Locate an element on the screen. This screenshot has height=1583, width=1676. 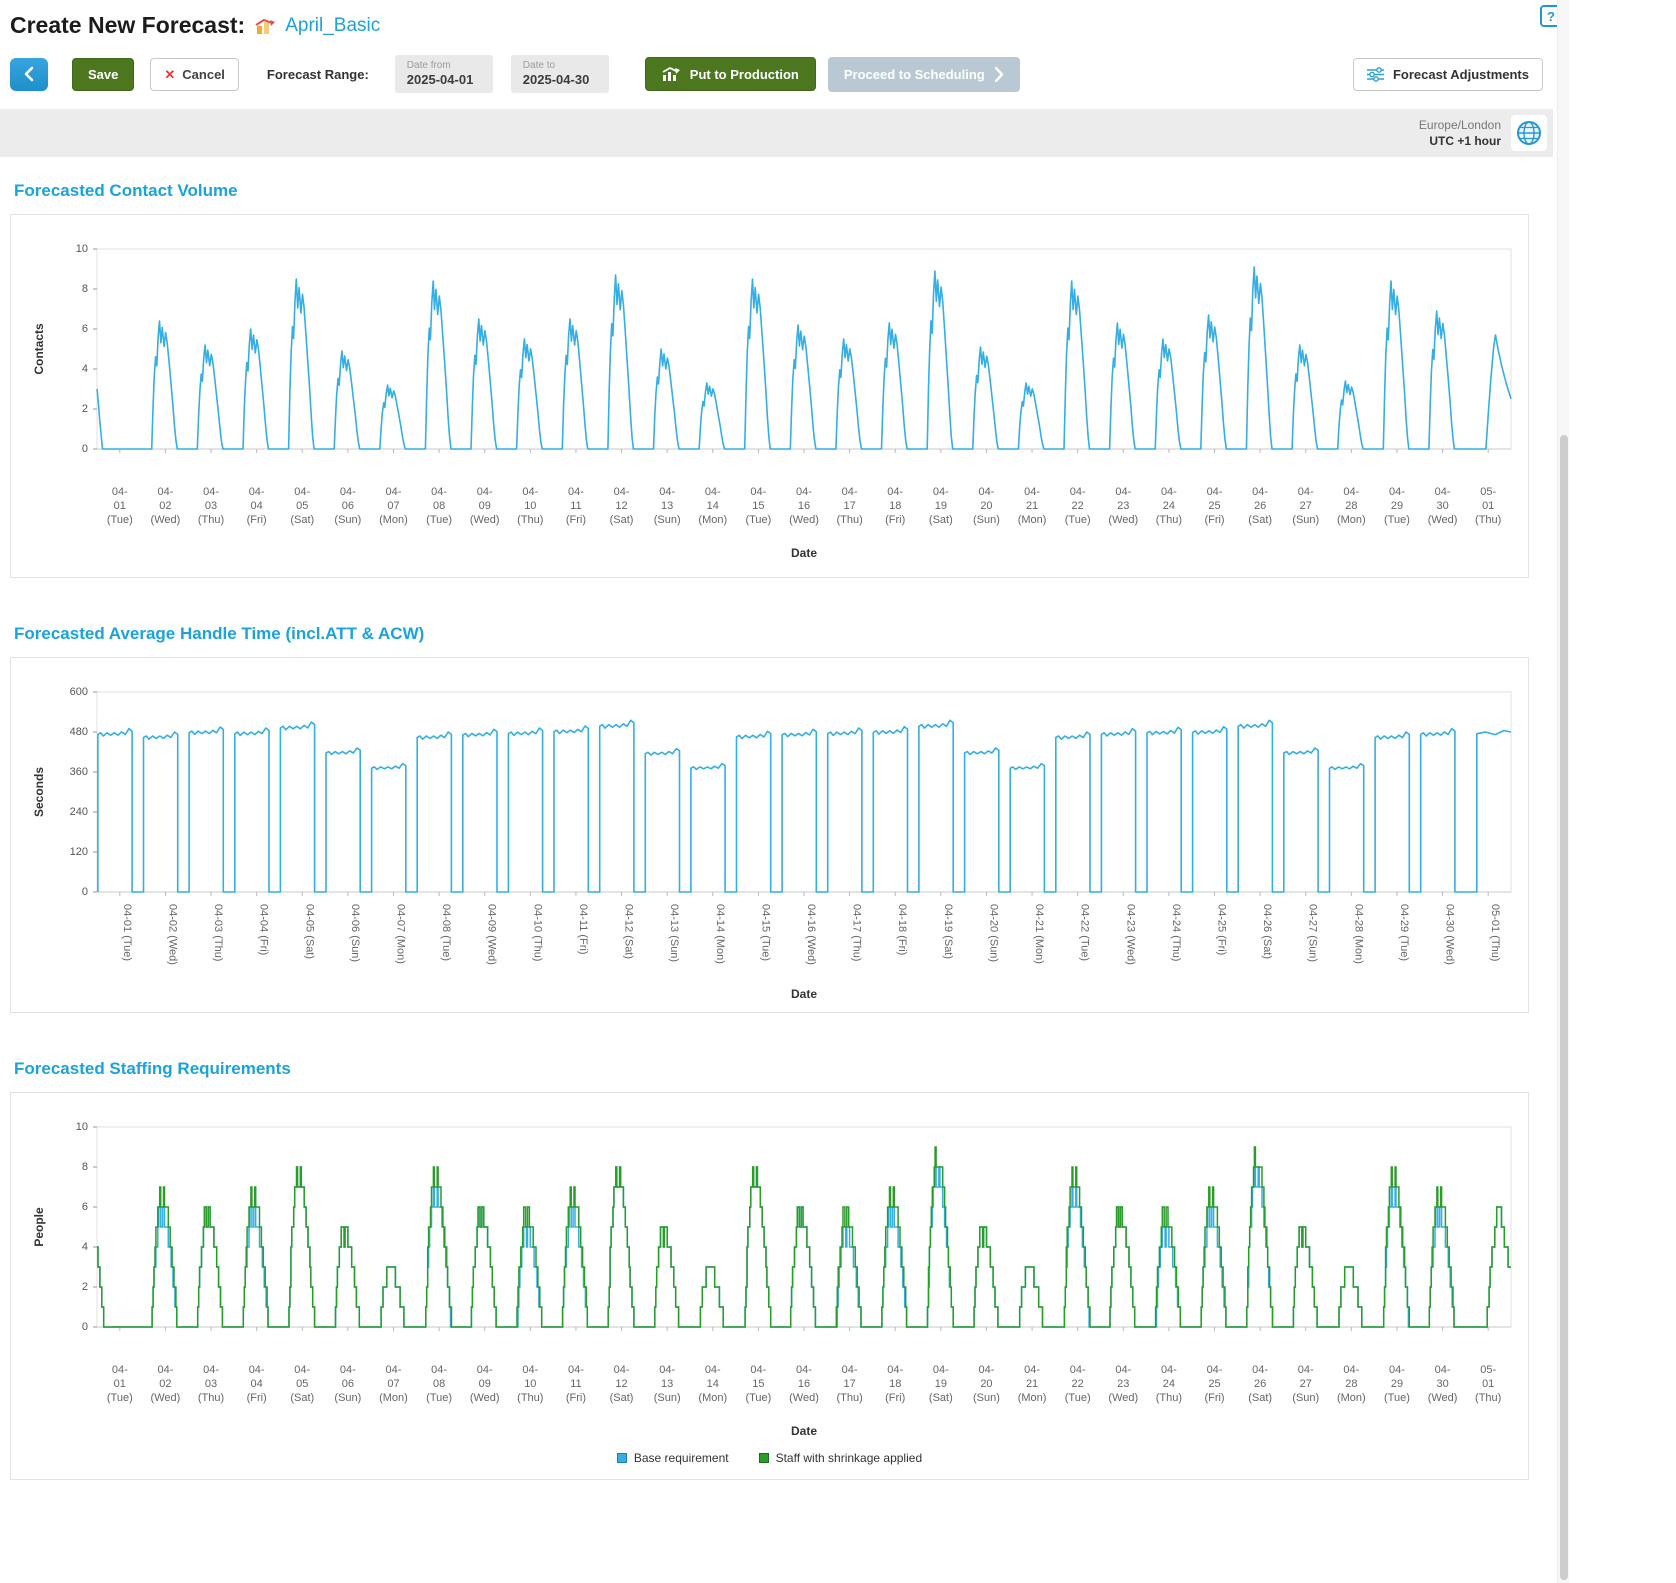
svg-text: 19 is located at coordinates (941, 1384).